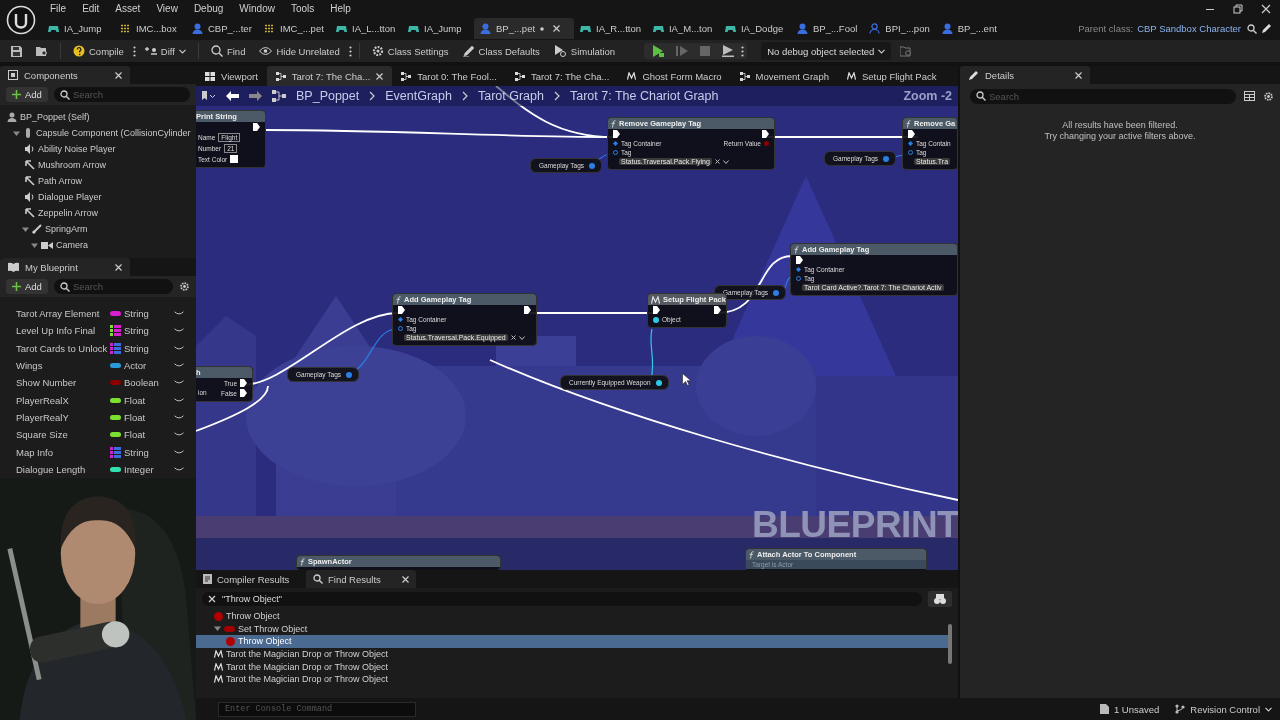 The height and width of the screenshot is (720, 1280). What do you see at coordinates (65, 75) in the screenshot?
I see `panel-tab: Components` at bounding box center [65, 75].